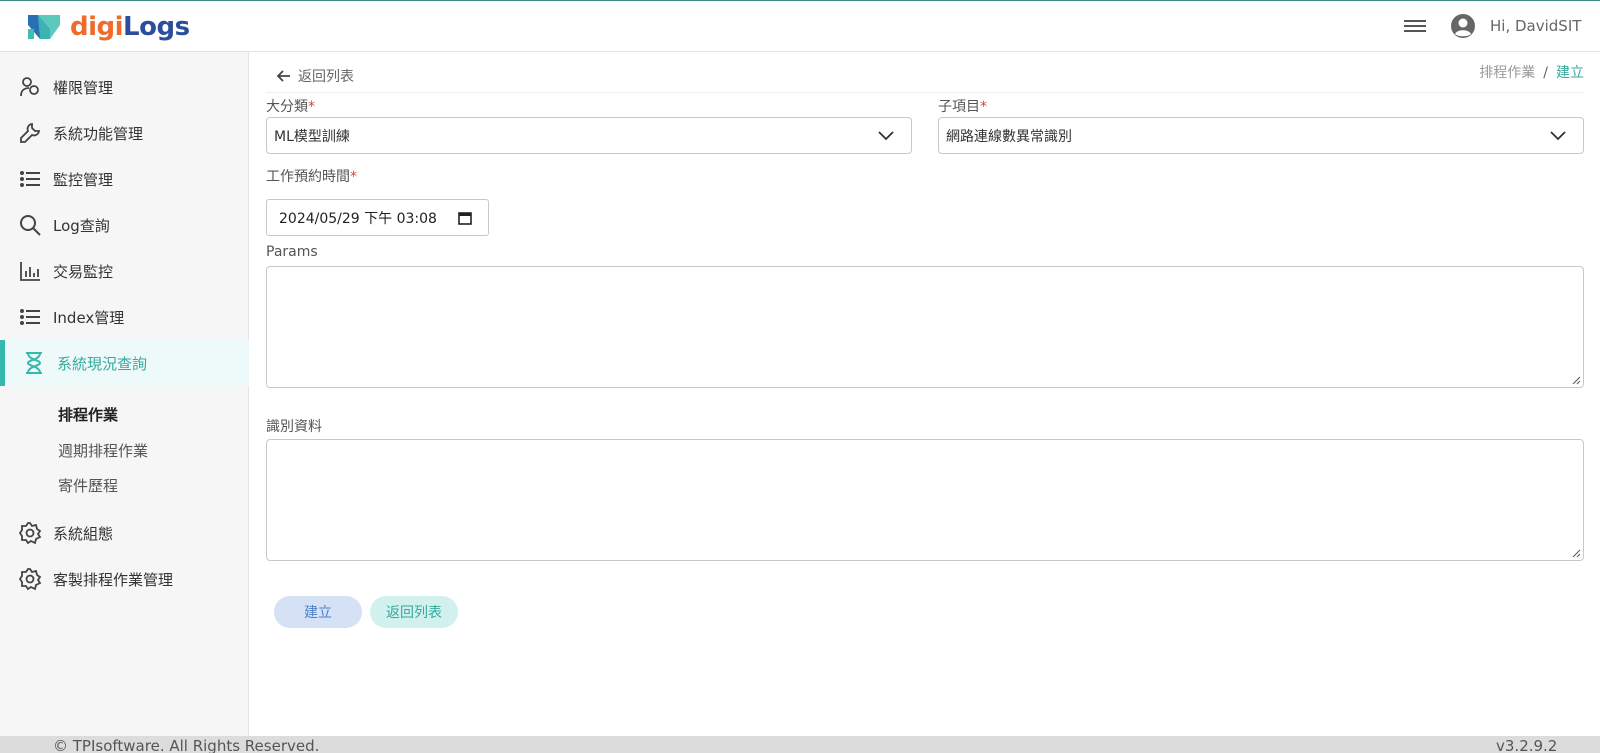  Describe the element at coordinates (1009, 136) in the screenshot. I see `subitem-selected-value: 網路連線數異常識別` at that location.